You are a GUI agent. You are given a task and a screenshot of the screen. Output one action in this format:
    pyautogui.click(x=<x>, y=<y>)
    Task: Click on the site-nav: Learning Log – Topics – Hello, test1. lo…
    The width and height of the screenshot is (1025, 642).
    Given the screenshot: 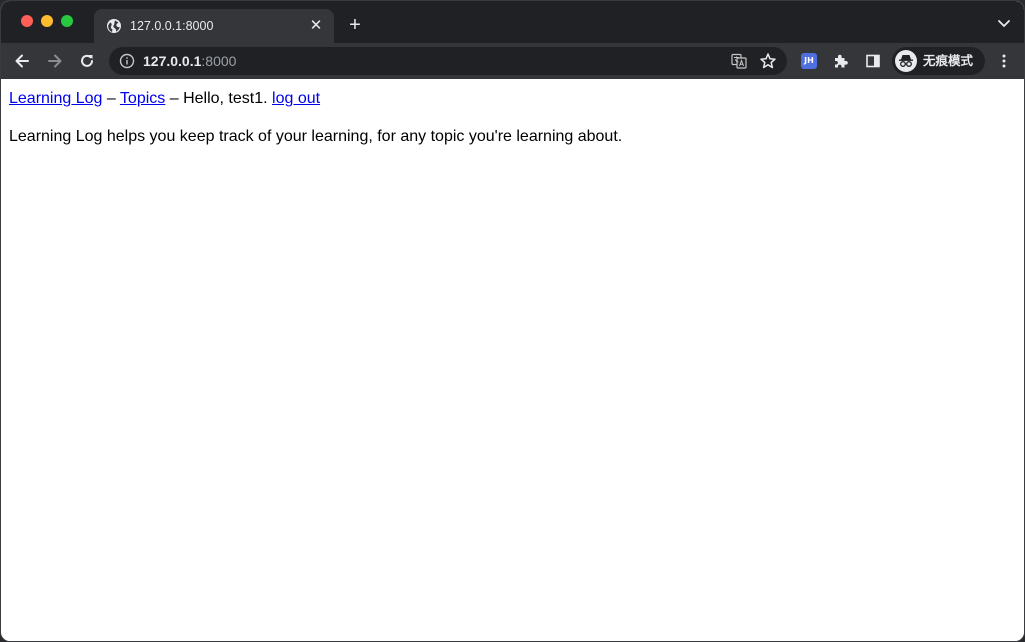 What is the action you would take?
    pyautogui.click(x=512, y=99)
    